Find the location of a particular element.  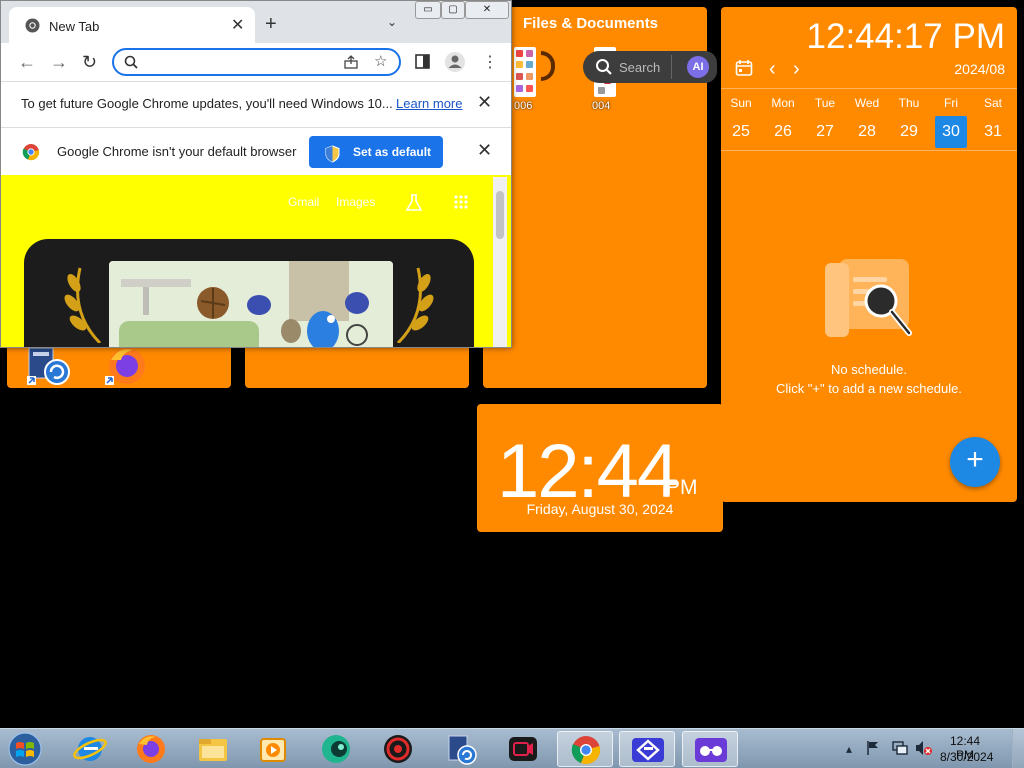

taskbar-backup-app is located at coordinates (461, 749).